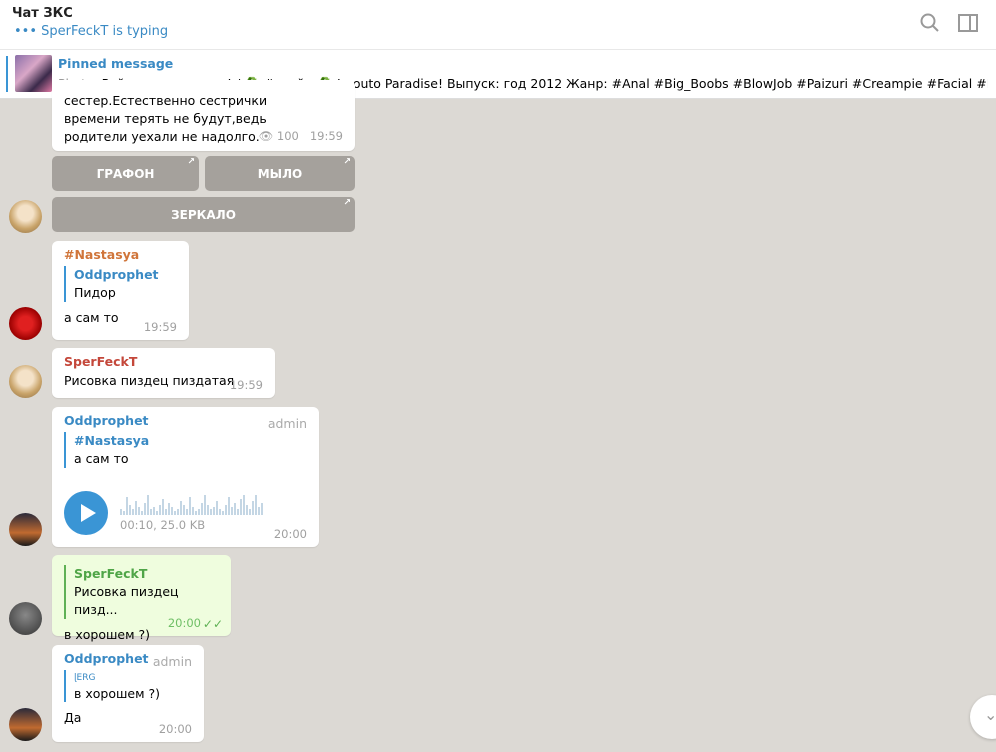 The image size is (996, 752). Describe the element at coordinates (116, 274) in the screenshot. I see `reply-author: Oddprophet` at that location.